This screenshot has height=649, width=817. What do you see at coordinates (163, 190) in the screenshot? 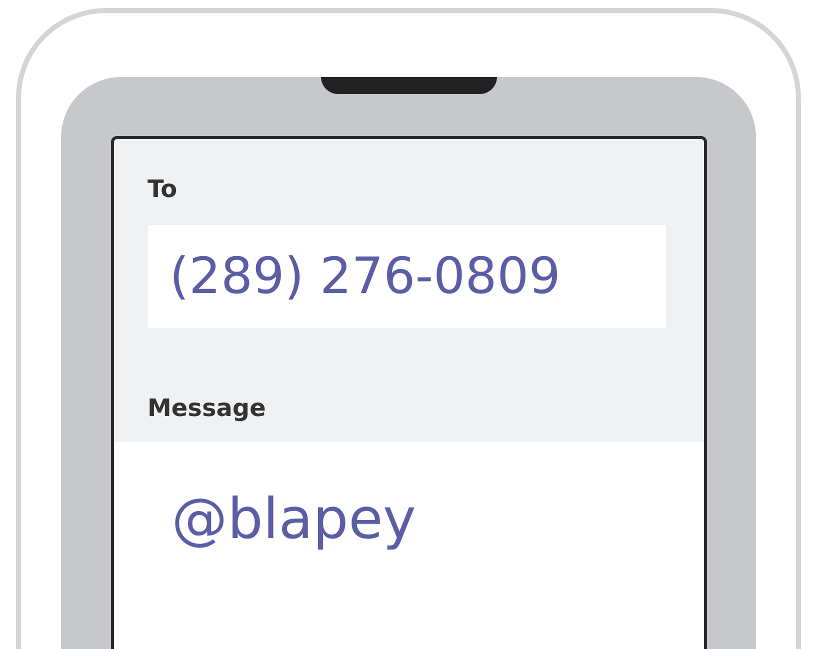
I see `to-label: To` at bounding box center [163, 190].